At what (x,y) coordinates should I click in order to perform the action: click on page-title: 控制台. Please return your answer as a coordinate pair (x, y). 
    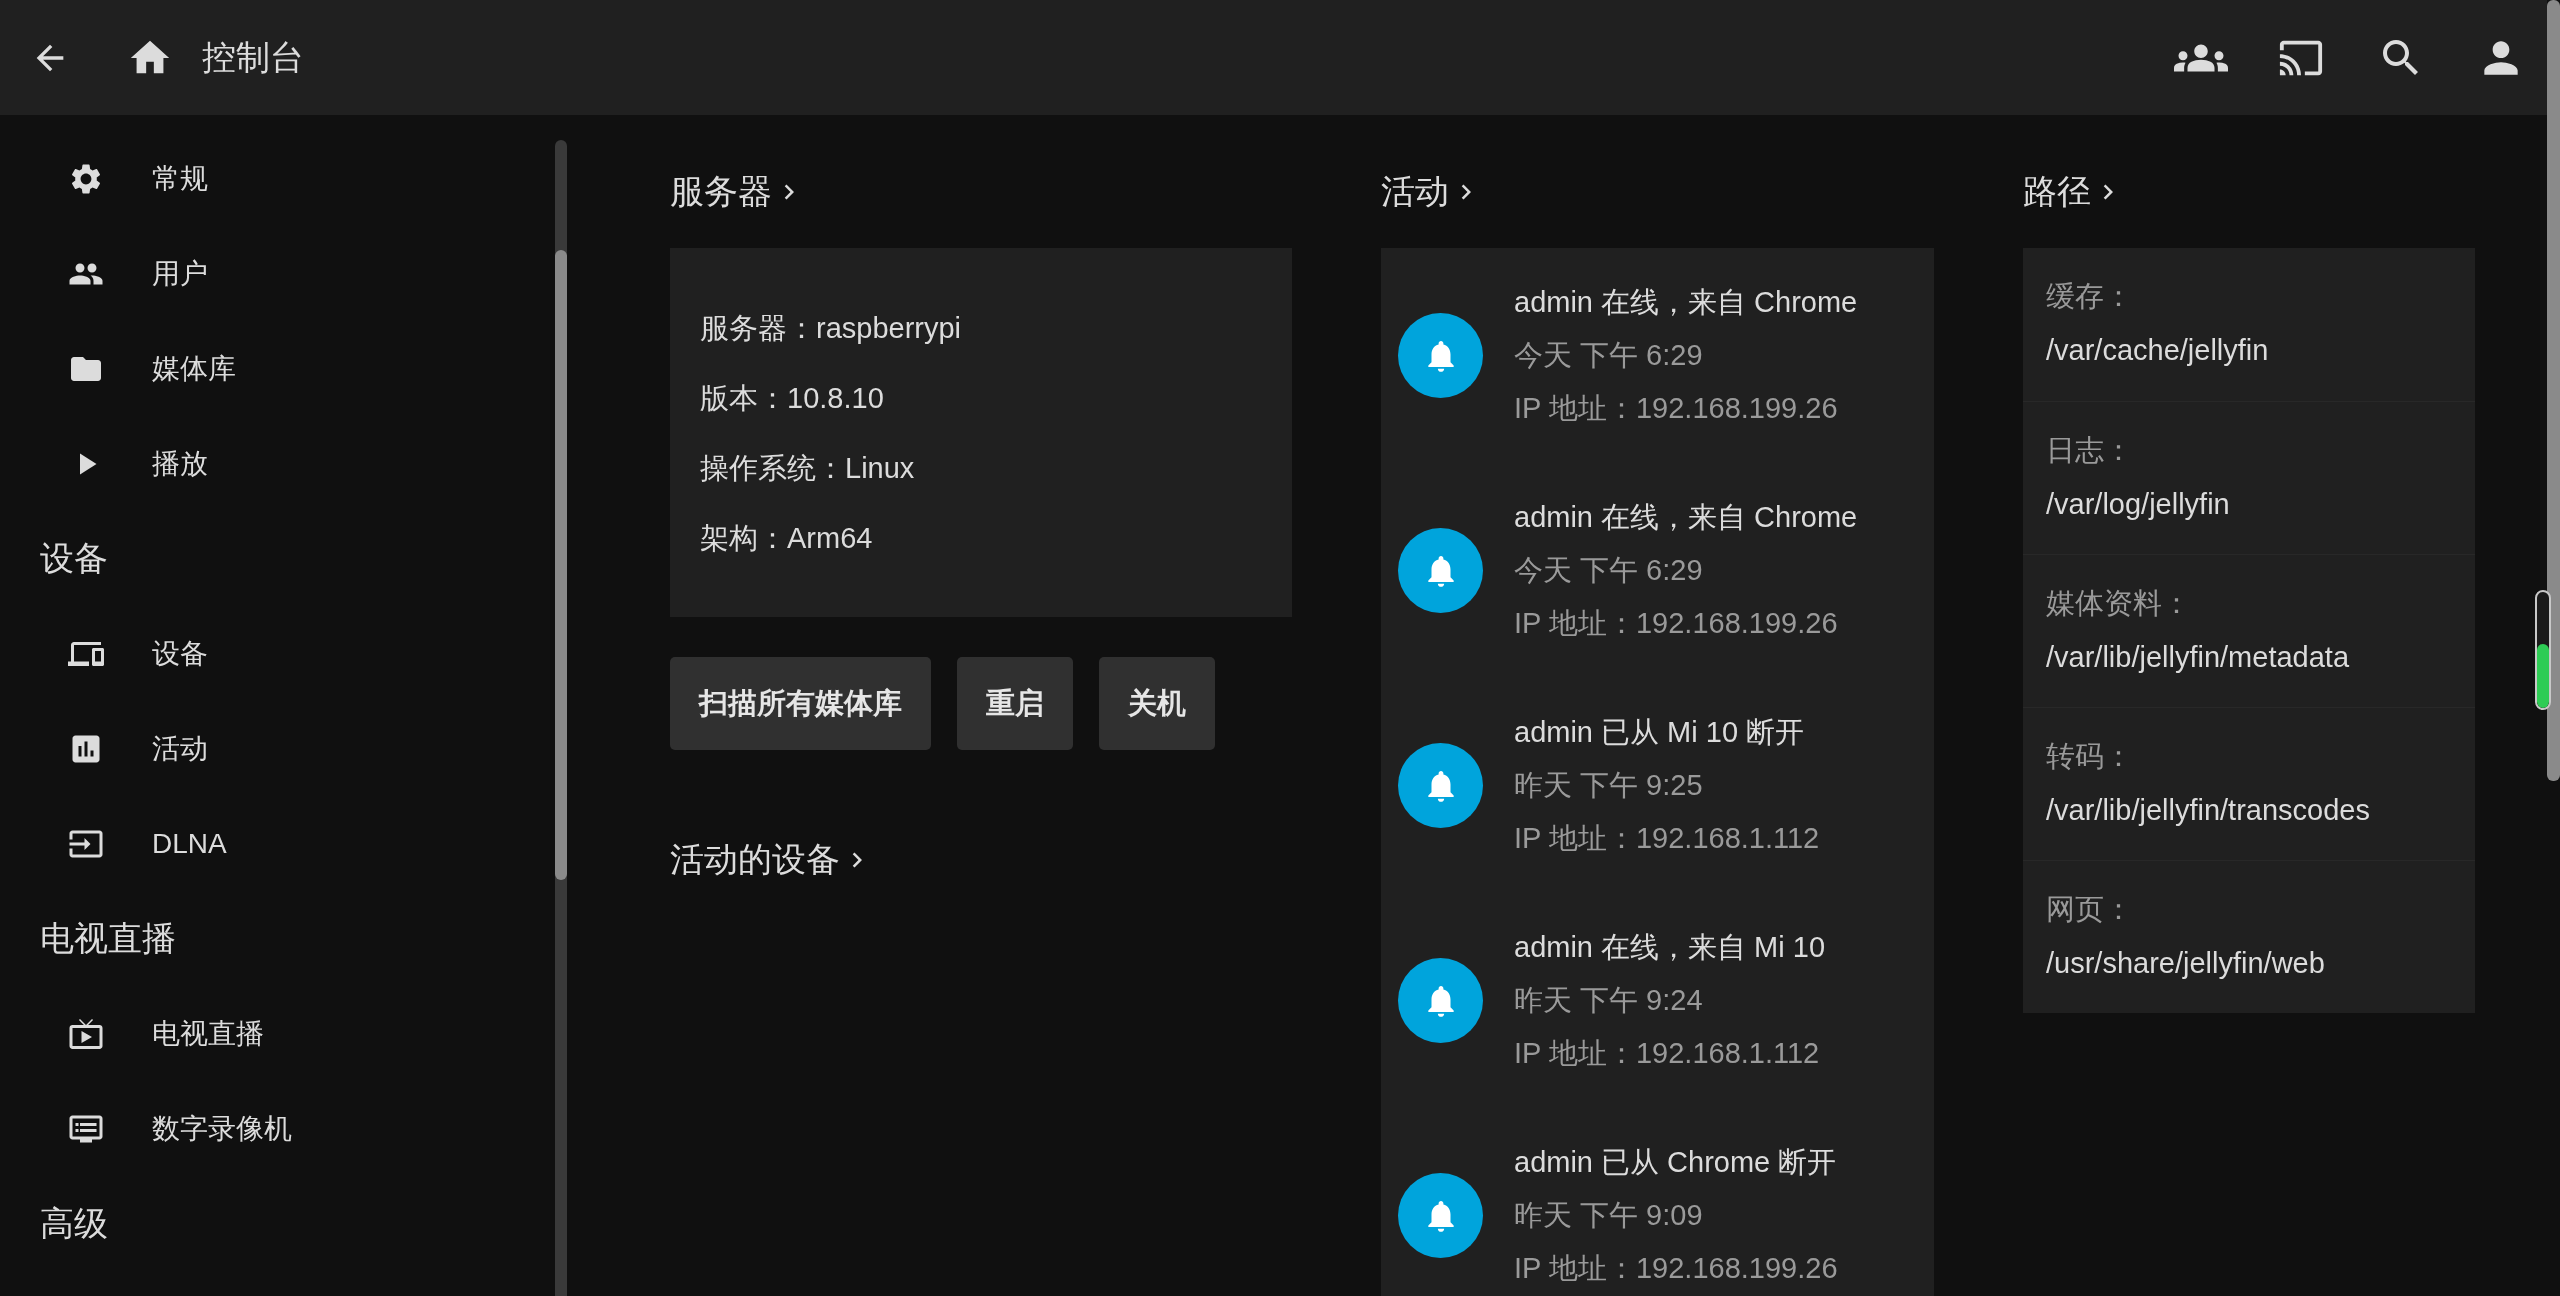
    Looking at the image, I should click on (253, 57).